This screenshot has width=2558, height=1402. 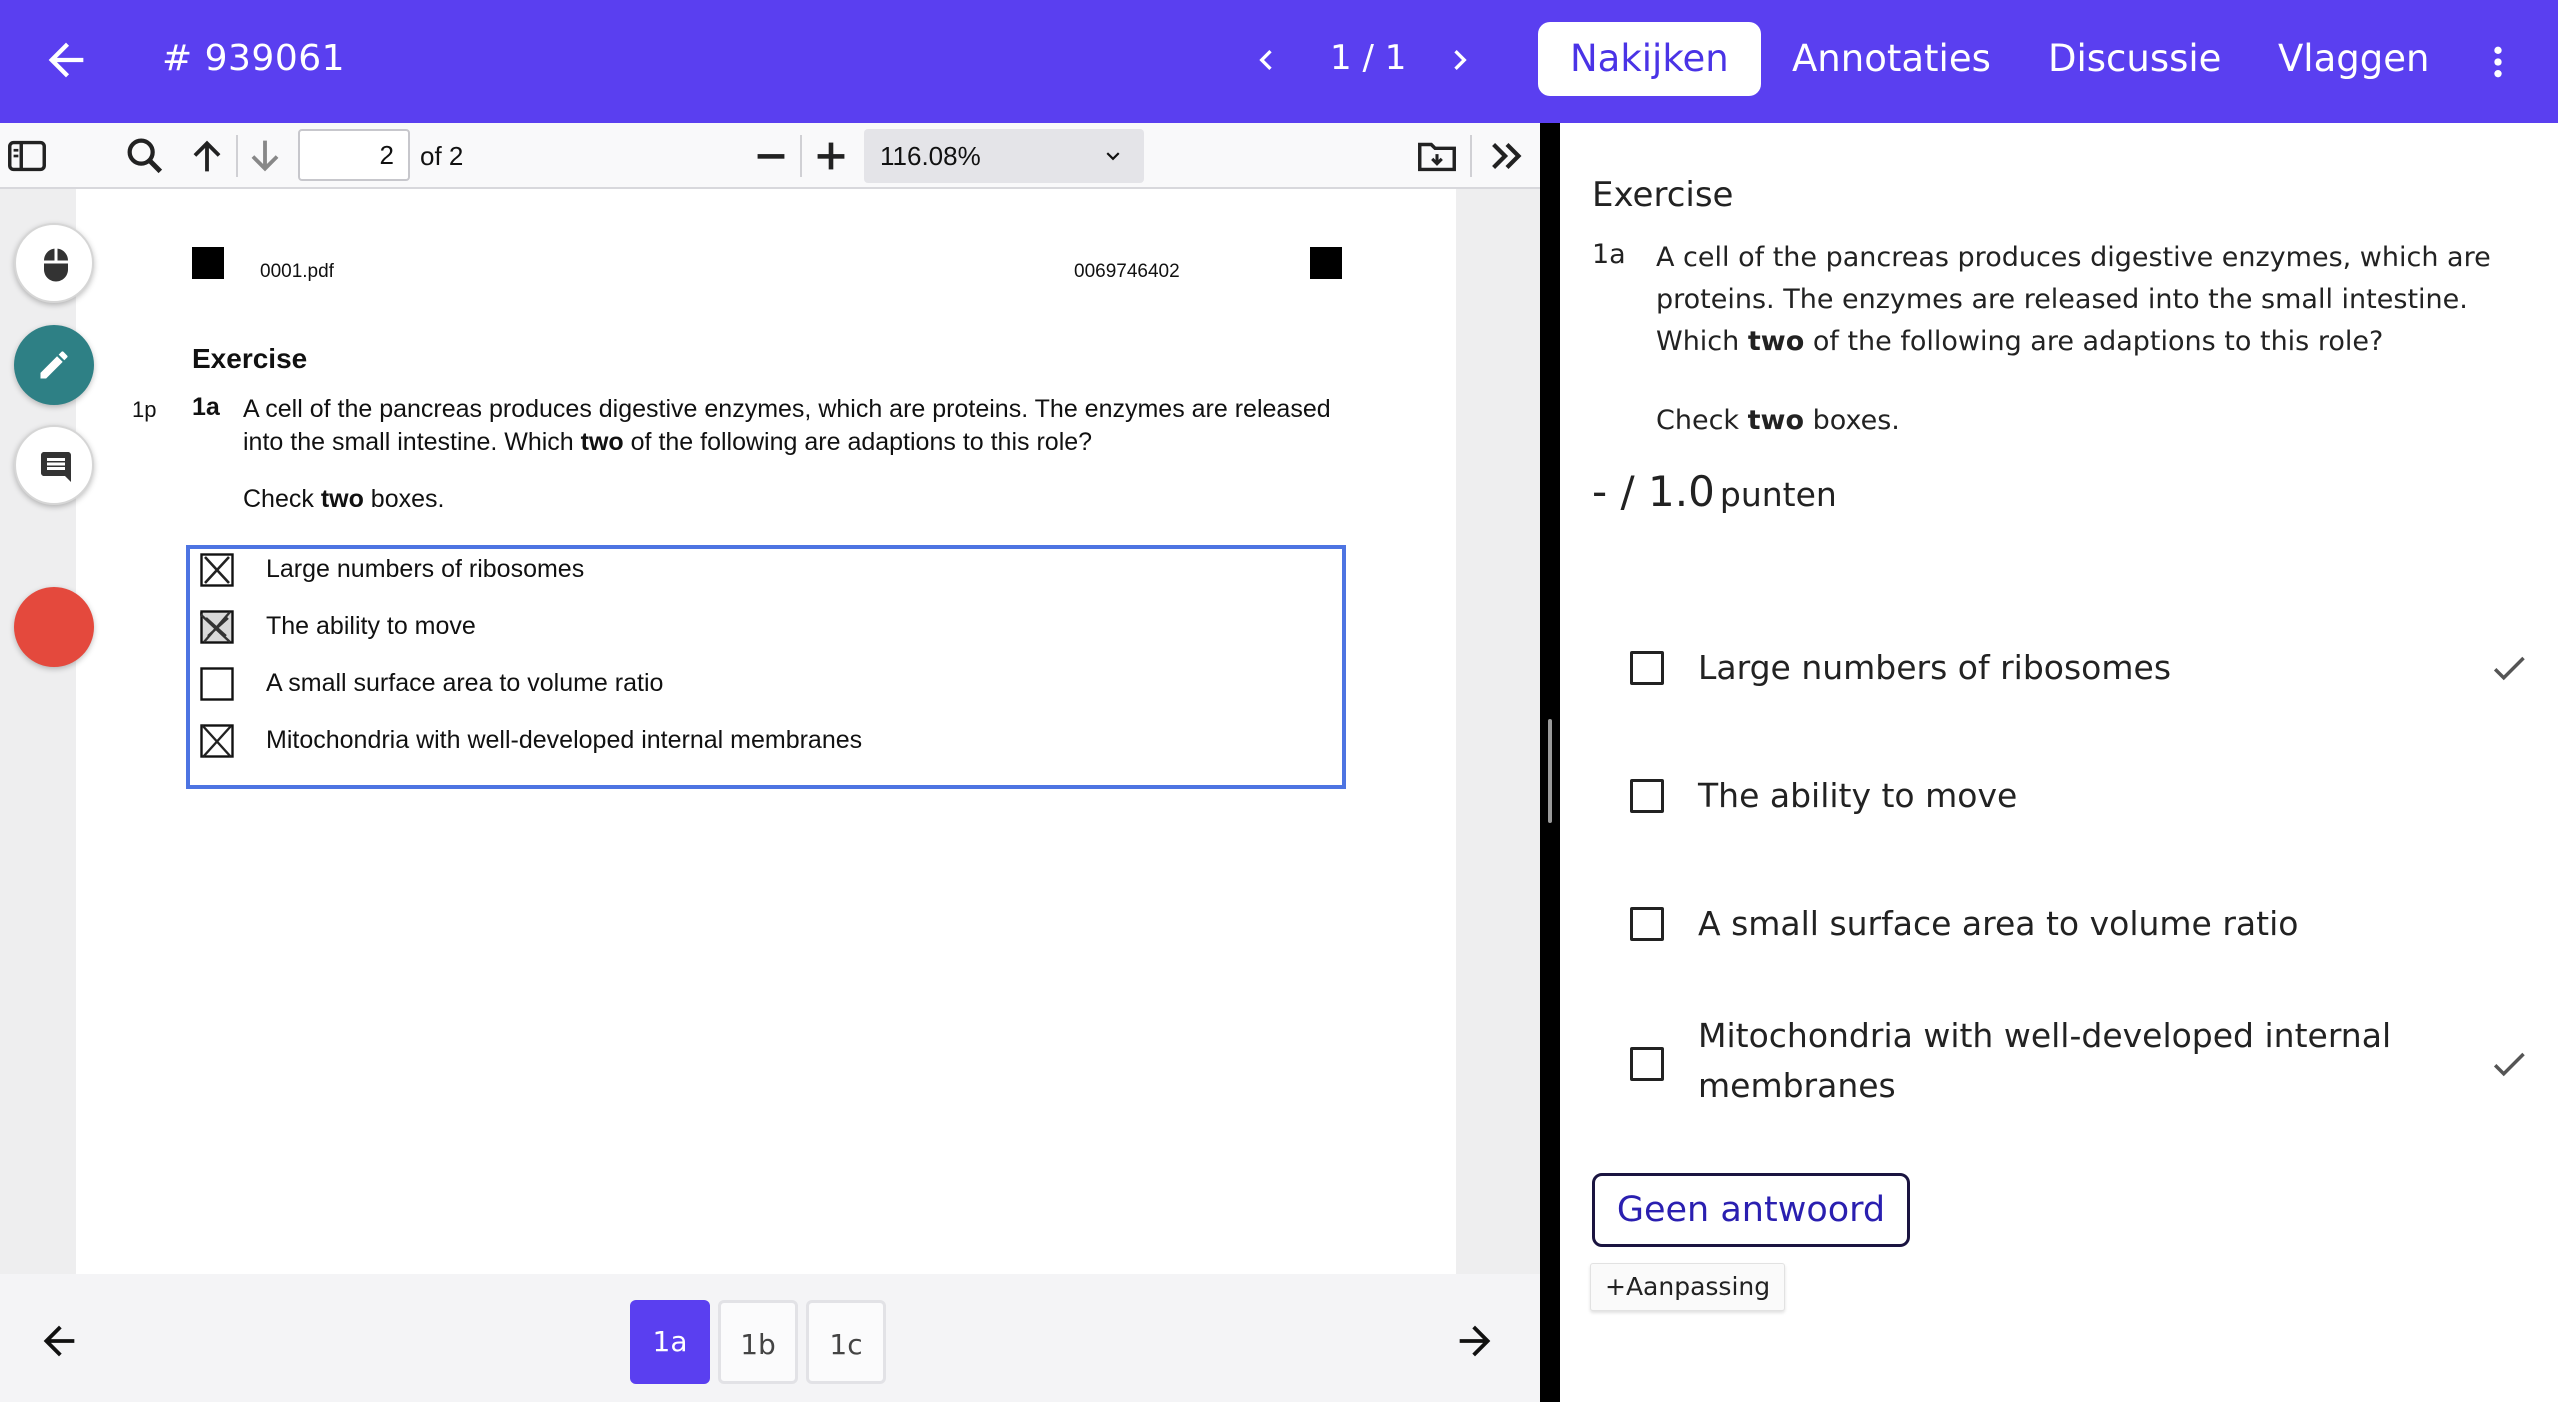 What do you see at coordinates (27, 156) in the screenshot?
I see `sidebar-toggle-icon` at bounding box center [27, 156].